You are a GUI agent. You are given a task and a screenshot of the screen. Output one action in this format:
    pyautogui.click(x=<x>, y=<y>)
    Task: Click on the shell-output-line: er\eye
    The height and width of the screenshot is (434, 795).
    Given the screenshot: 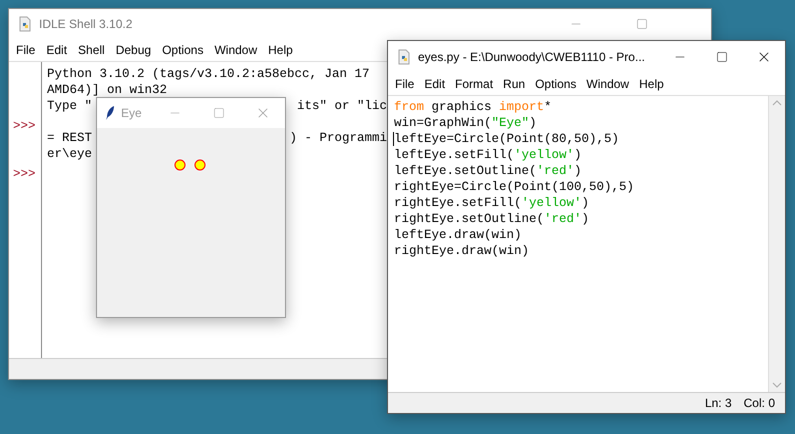 What is the action you would take?
    pyautogui.click(x=69, y=154)
    